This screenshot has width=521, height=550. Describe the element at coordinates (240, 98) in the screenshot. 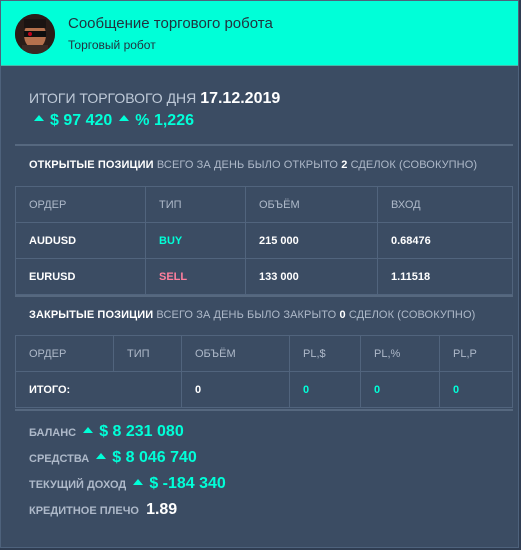

I see `day-summary-date: 17.12.2019` at that location.